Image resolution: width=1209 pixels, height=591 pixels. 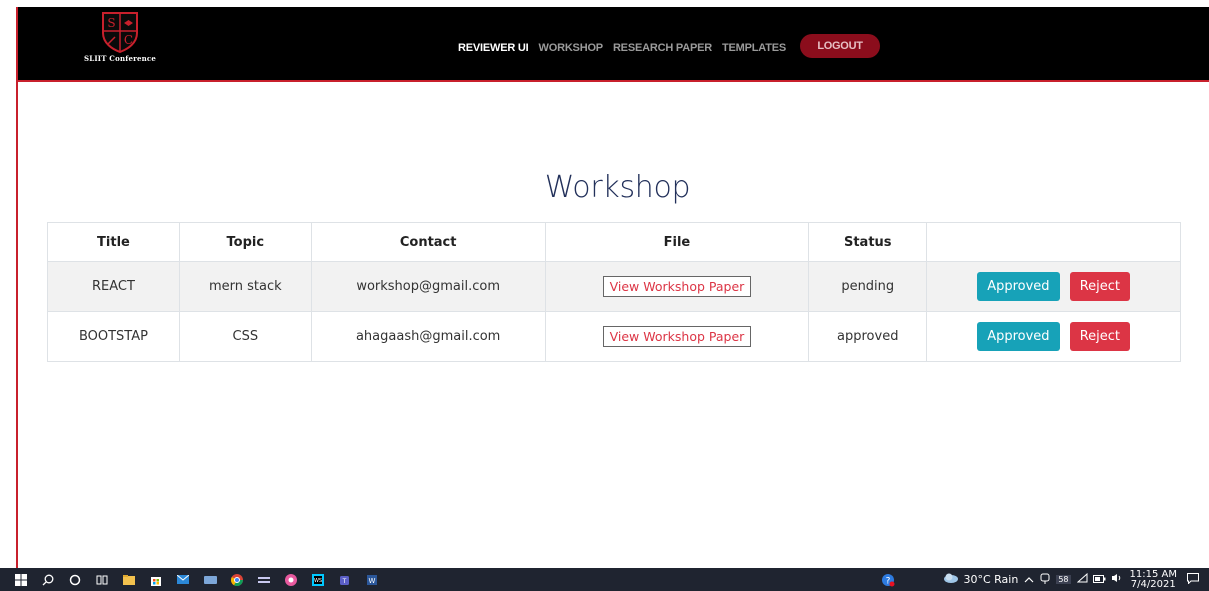 I want to click on svg-text: S, so click(x=111, y=23).